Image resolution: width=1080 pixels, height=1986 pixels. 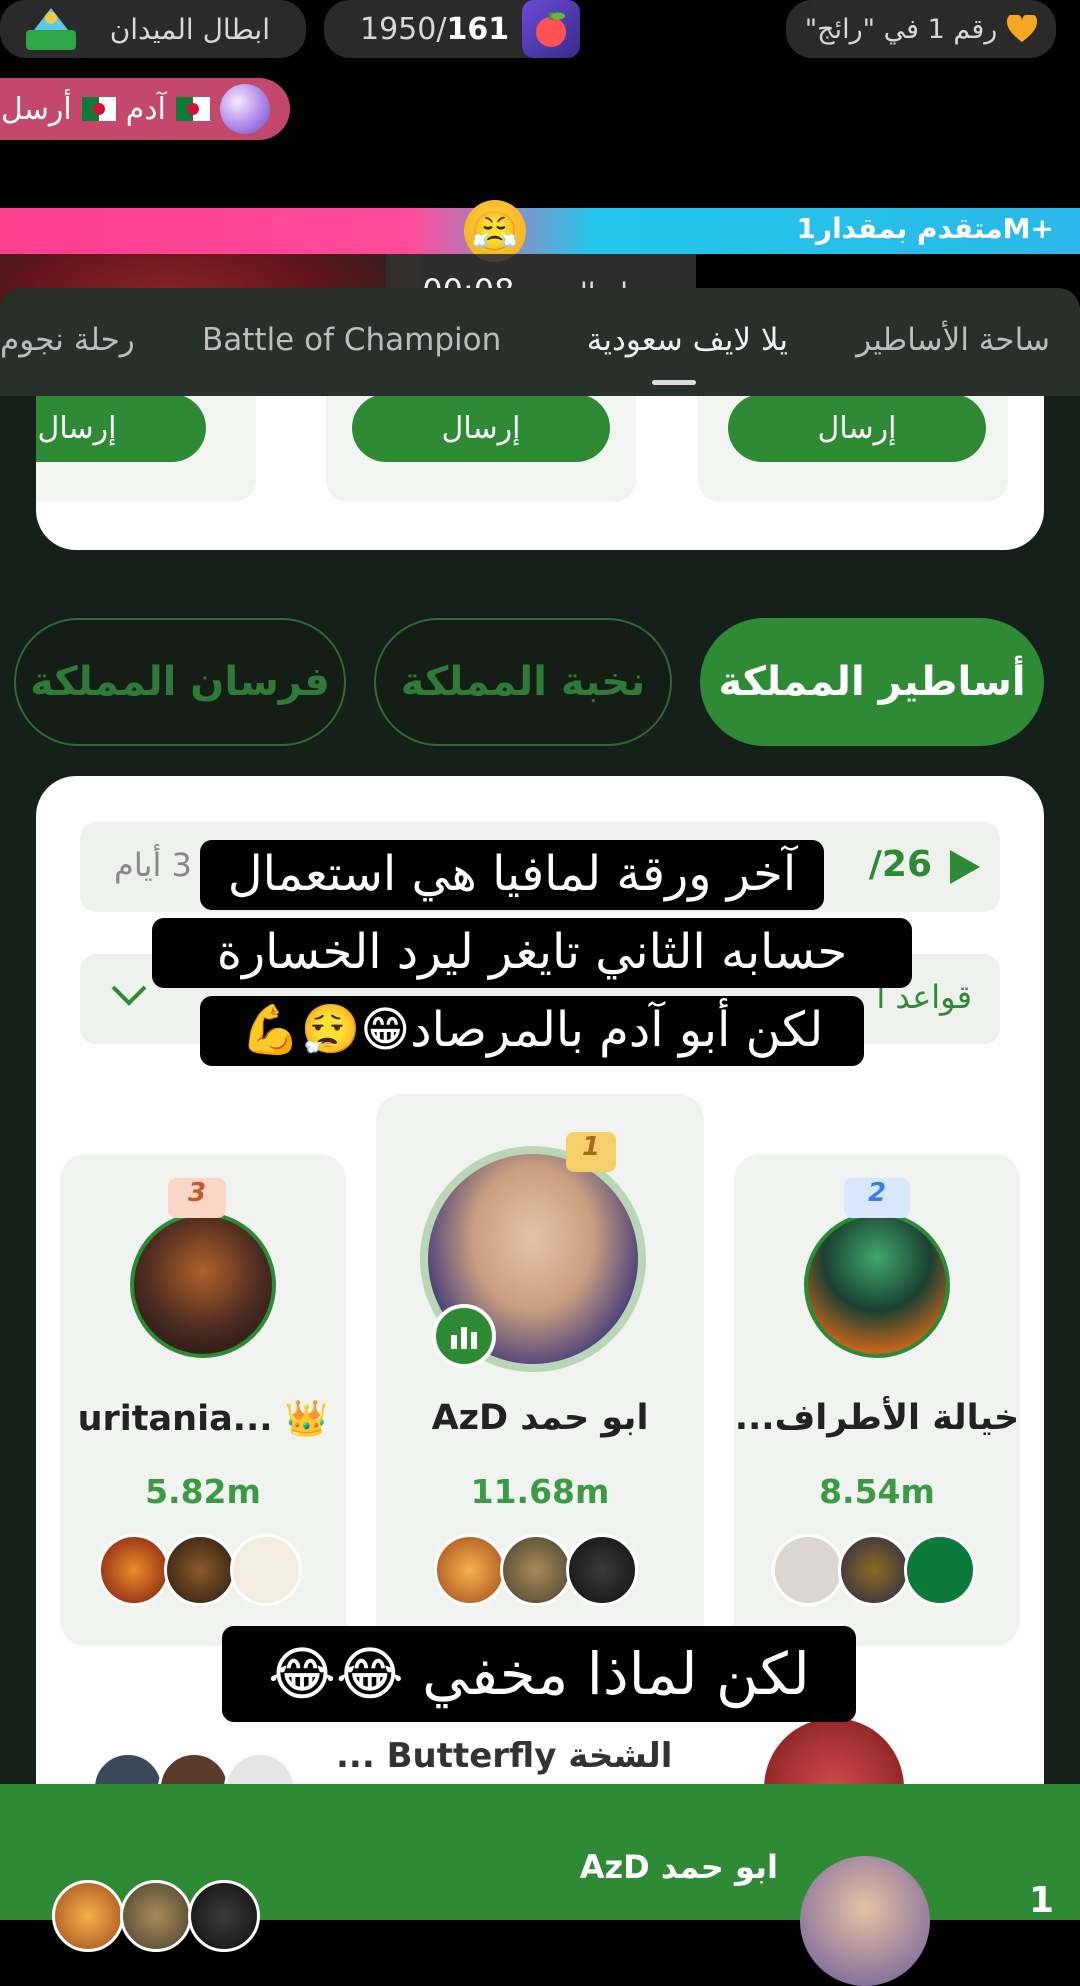 What do you see at coordinates (674, 382) in the screenshot?
I see `active-tab-indicator` at bounding box center [674, 382].